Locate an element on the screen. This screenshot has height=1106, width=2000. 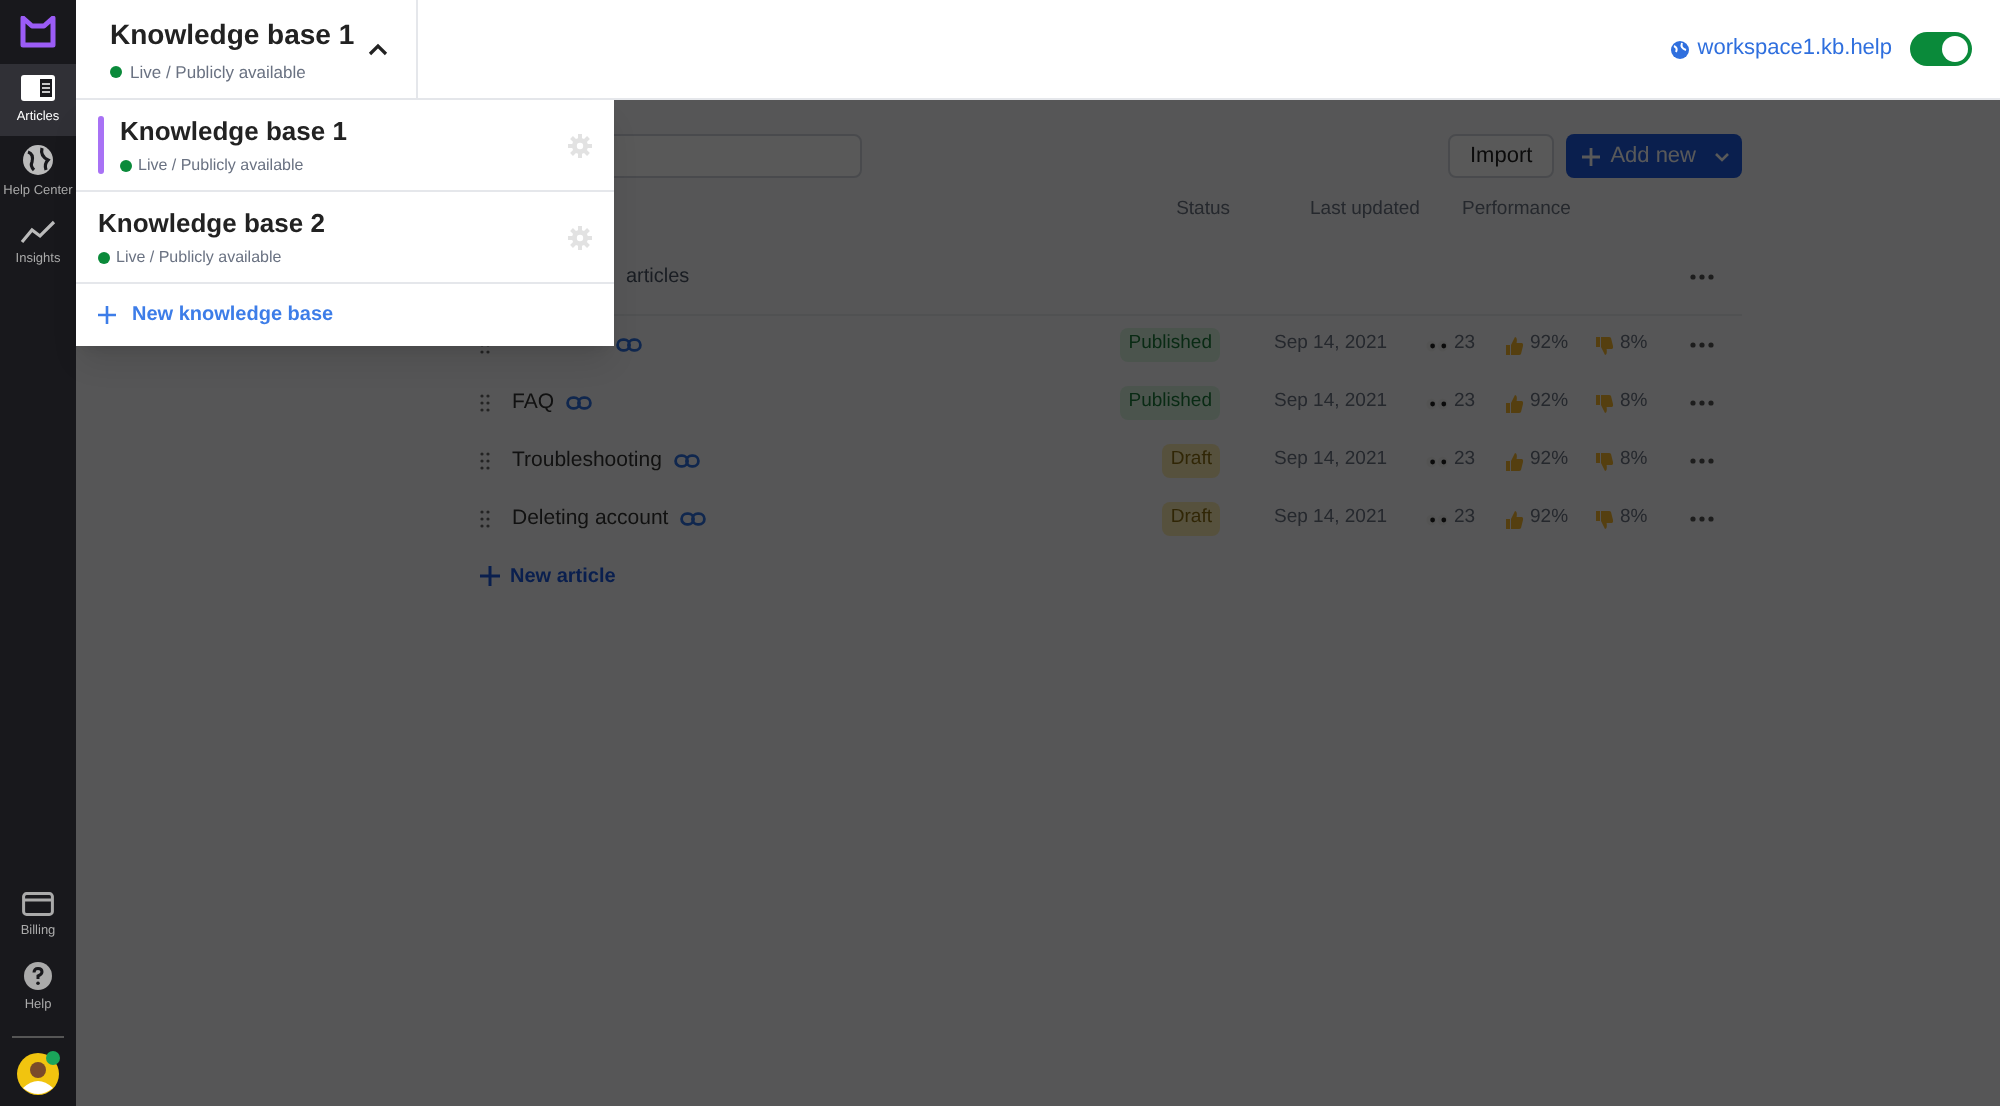
knowledge-base-title: Knowledge base 1 is located at coordinates (239, 34).